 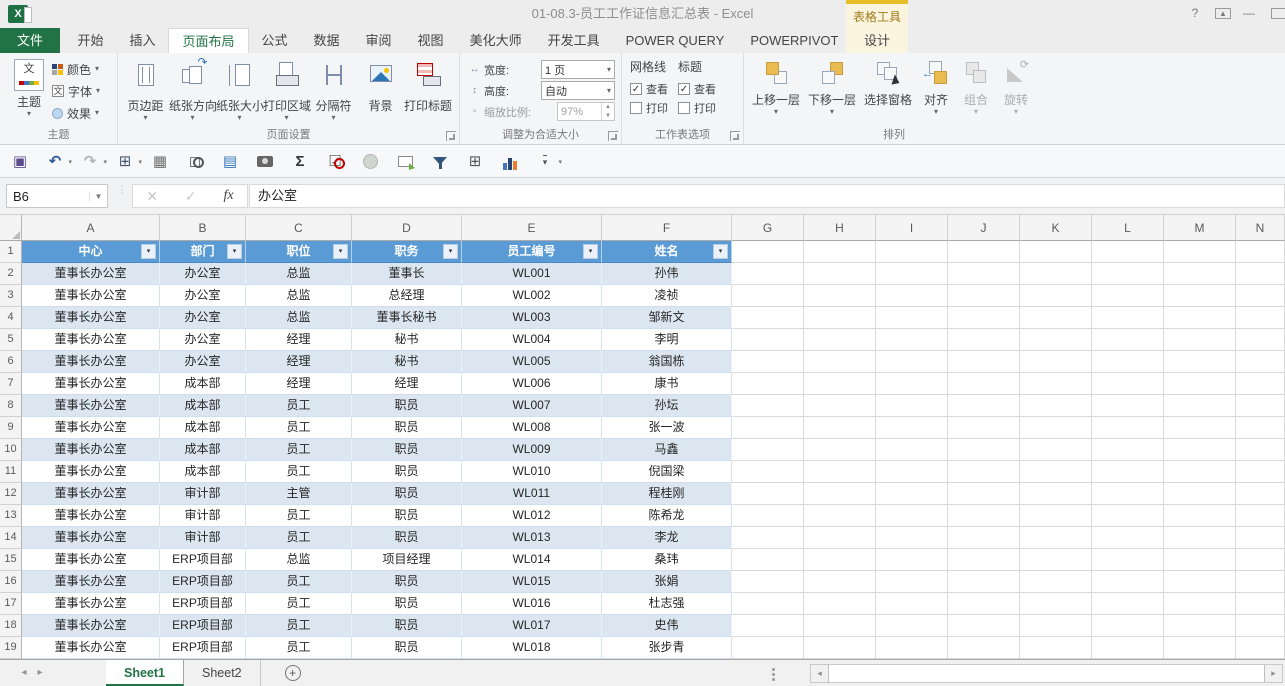 I want to click on cell-E16: WL015, so click(x=532, y=582).